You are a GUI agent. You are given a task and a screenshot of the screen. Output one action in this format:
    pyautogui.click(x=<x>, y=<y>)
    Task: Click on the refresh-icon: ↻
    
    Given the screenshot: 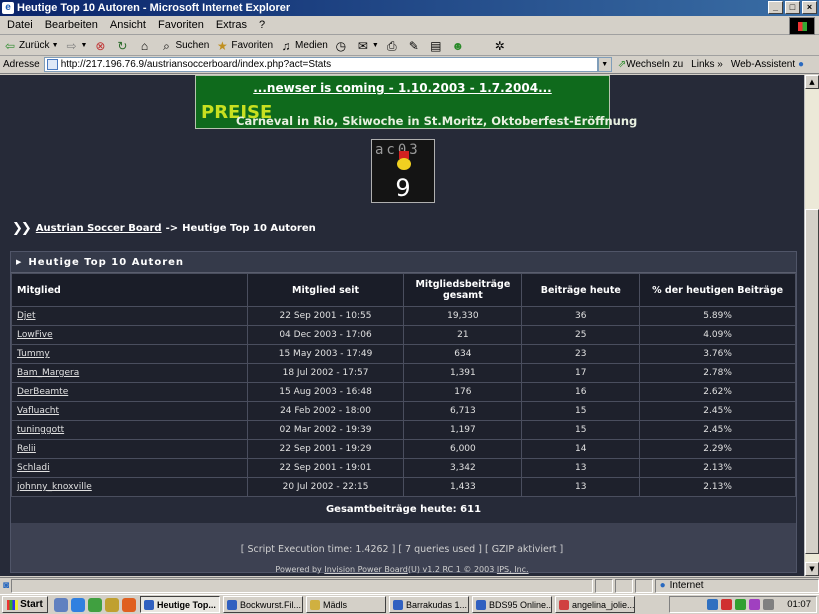 What is the action you would take?
    pyautogui.click(x=122, y=45)
    